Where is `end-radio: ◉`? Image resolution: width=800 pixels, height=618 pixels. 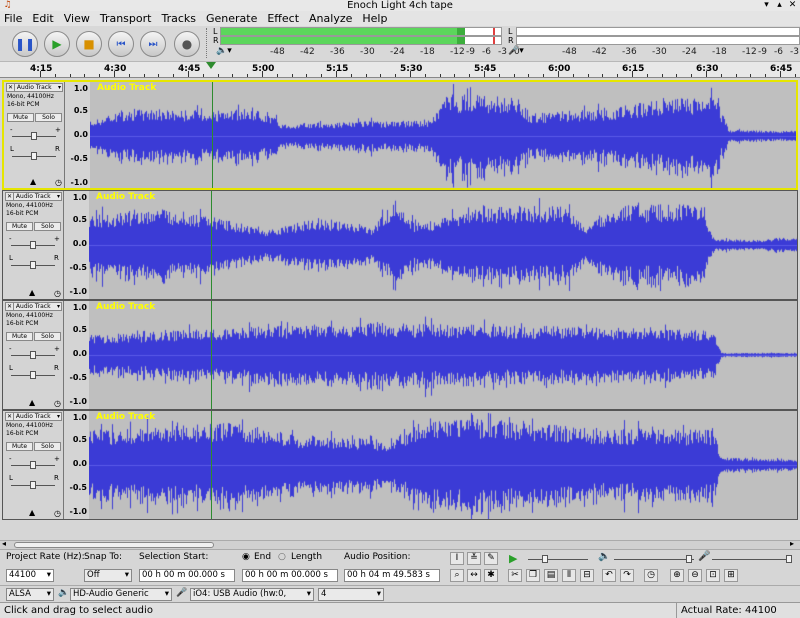 end-radio: ◉ is located at coordinates (246, 557).